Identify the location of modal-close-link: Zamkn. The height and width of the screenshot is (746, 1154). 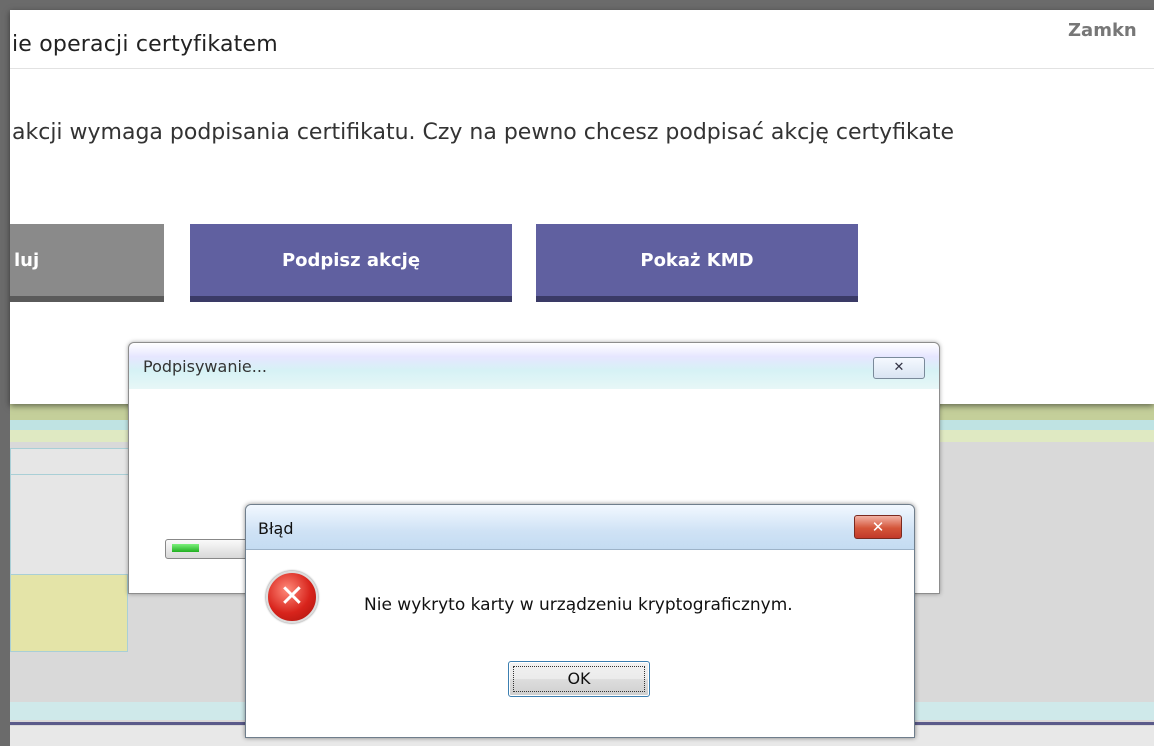
(1102, 30).